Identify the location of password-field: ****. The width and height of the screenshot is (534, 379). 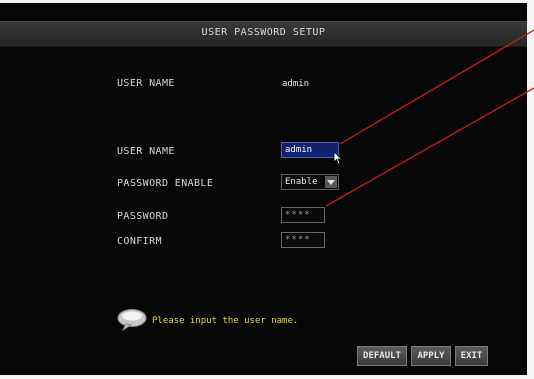
(303, 215).